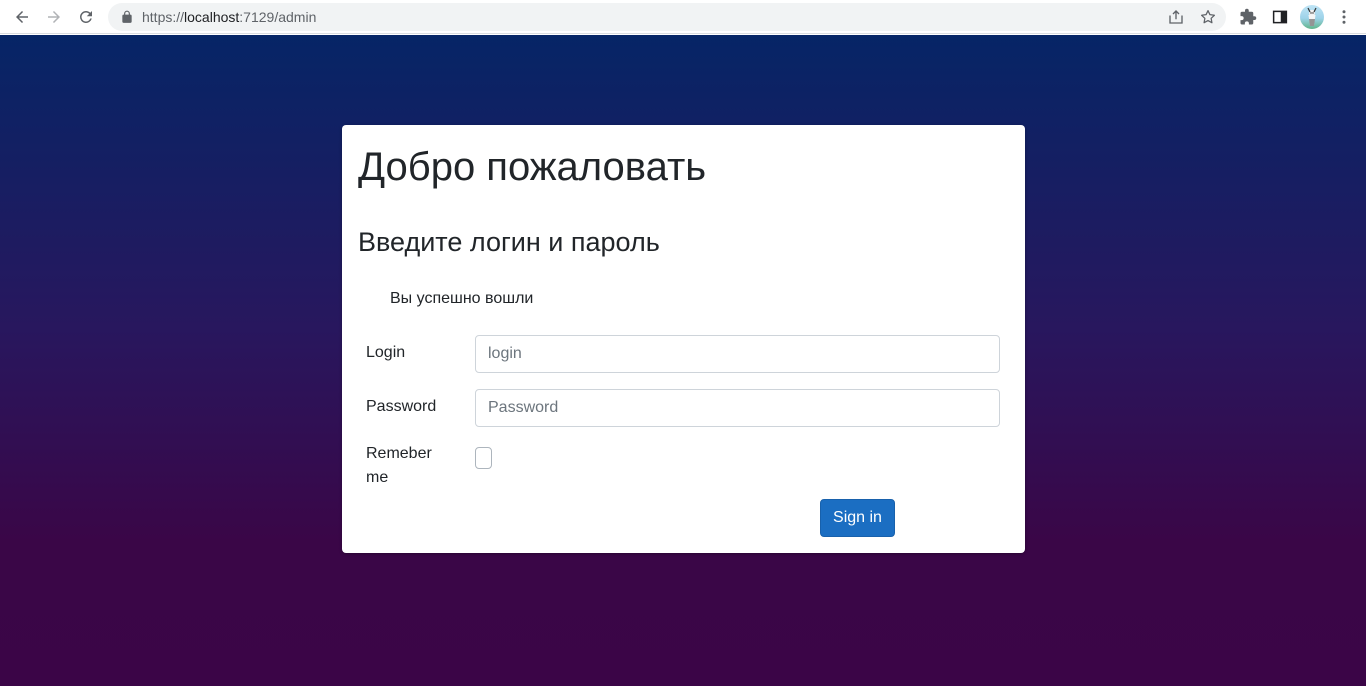 The height and width of the screenshot is (686, 1366). Describe the element at coordinates (163, 17) in the screenshot. I see `url-scheme: https://` at that location.